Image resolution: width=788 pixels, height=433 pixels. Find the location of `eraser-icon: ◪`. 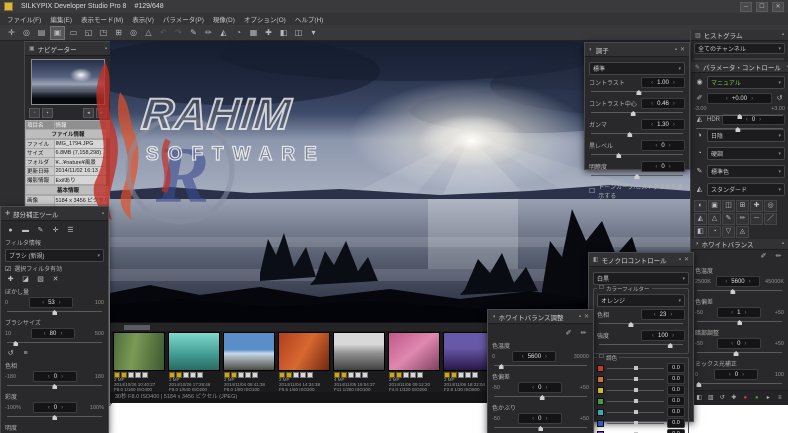

eraser-icon: ◪ is located at coordinates (25, 280).